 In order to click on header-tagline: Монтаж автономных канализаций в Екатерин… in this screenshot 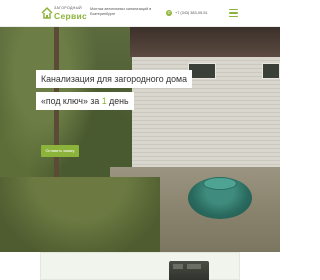, I will do `click(121, 11)`.